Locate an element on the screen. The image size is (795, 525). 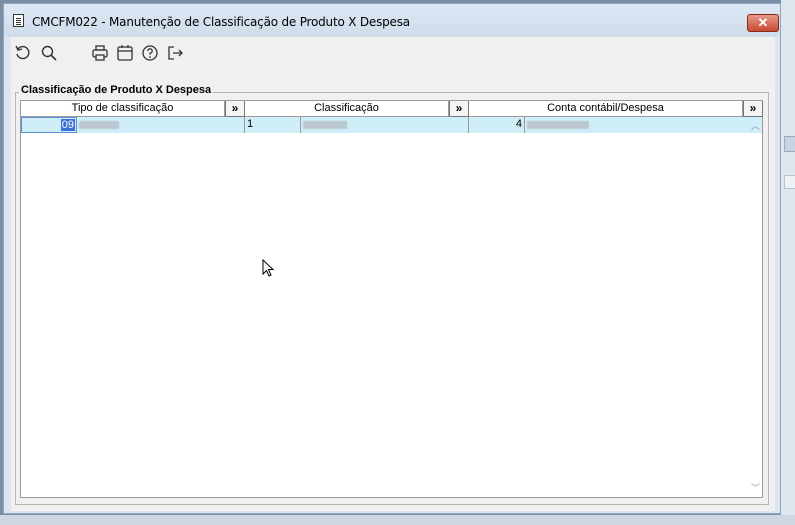
scroll-down-icon: ﹀ is located at coordinates (755, 487).